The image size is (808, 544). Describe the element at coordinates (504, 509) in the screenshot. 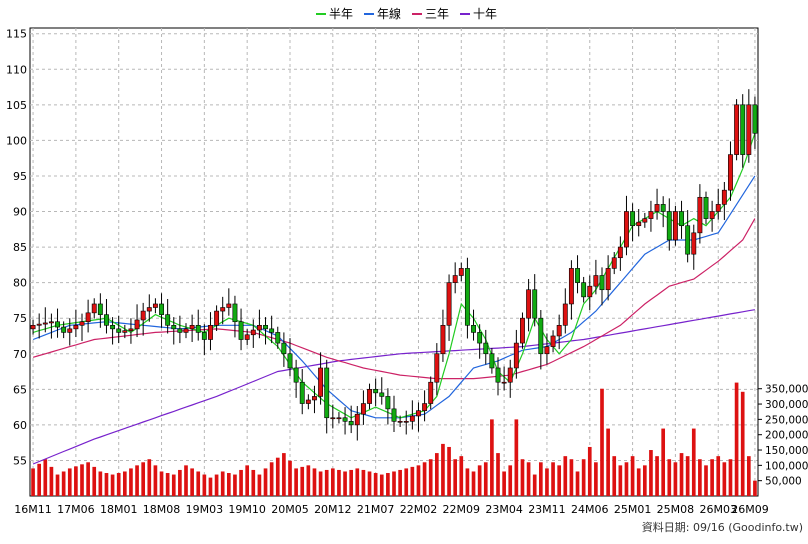

I see `date-tick-label: 23M04` at that location.